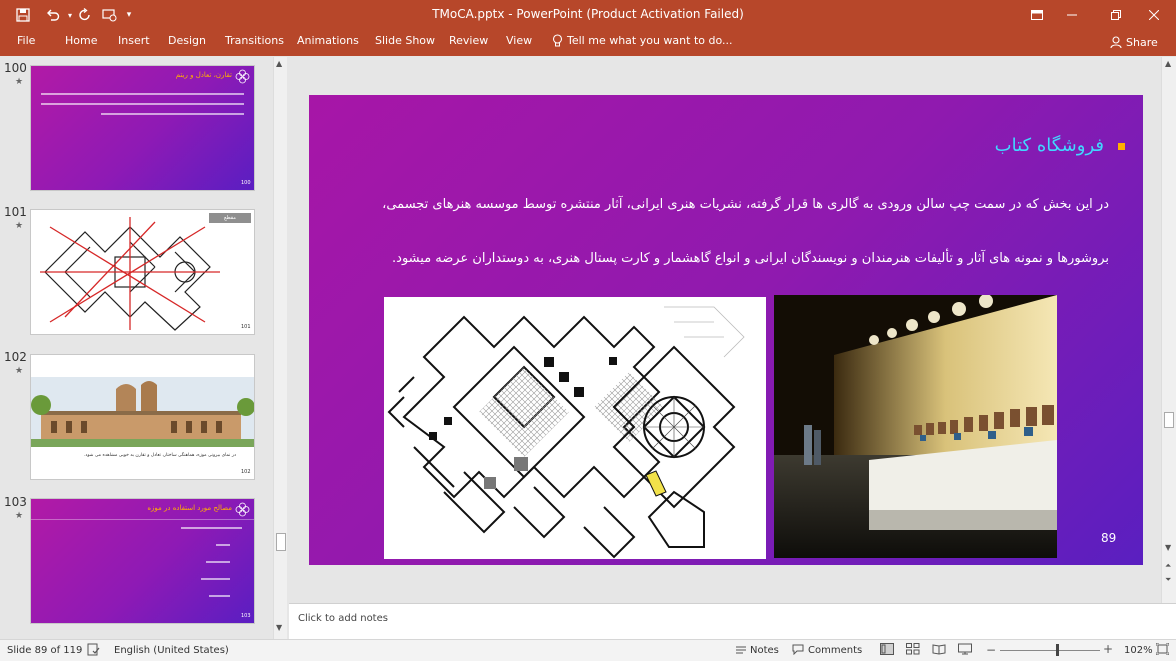 The image size is (1176, 661). I want to click on thumbnail-page-number: 102, so click(246, 472).